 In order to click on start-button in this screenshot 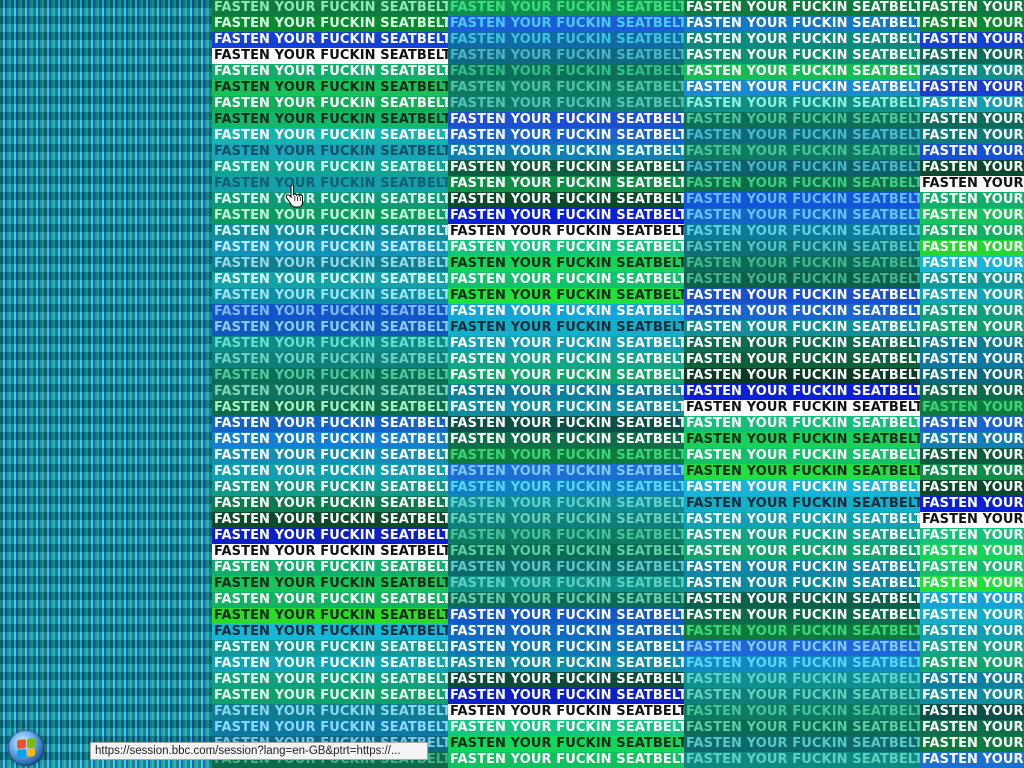, I will do `click(26, 748)`.